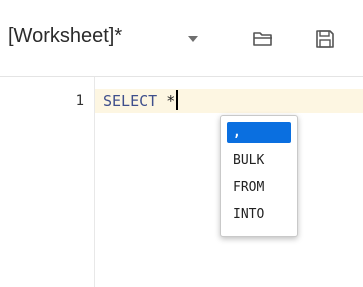  Describe the element at coordinates (259, 160) in the screenshot. I see `autocomplete-item: BULK` at that location.